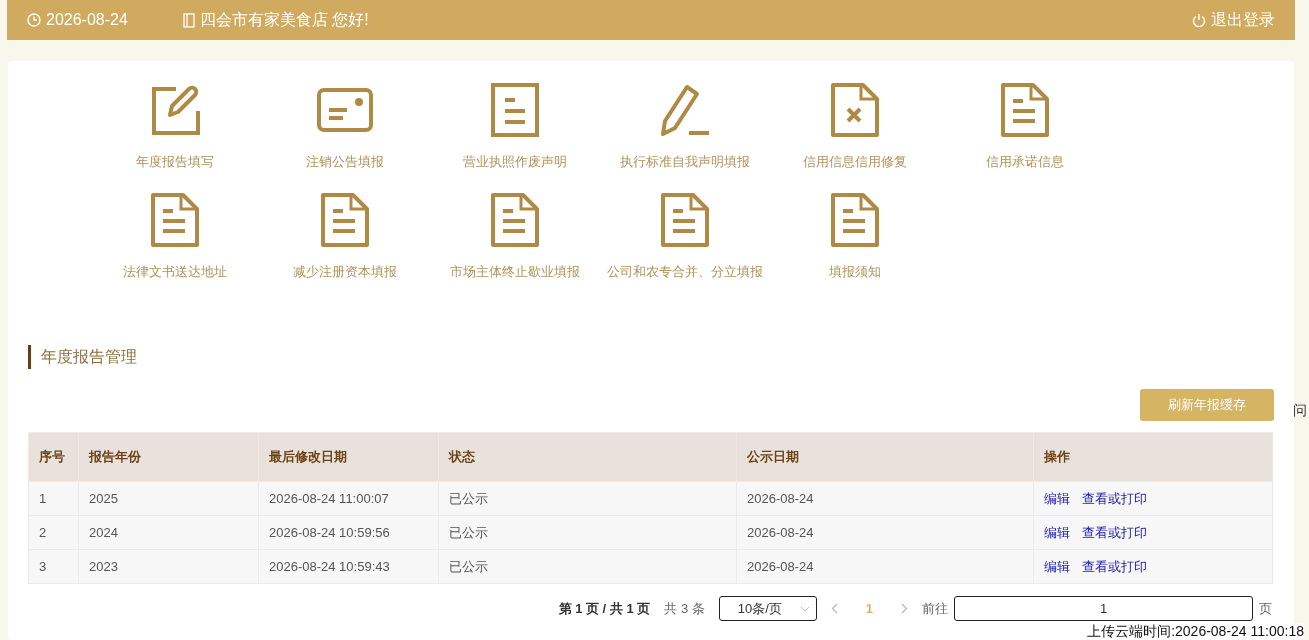 The height and width of the screenshot is (640, 1309). Describe the element at coordinates (869, 608) in the screenshot. I see `page-number: 1` at that location.